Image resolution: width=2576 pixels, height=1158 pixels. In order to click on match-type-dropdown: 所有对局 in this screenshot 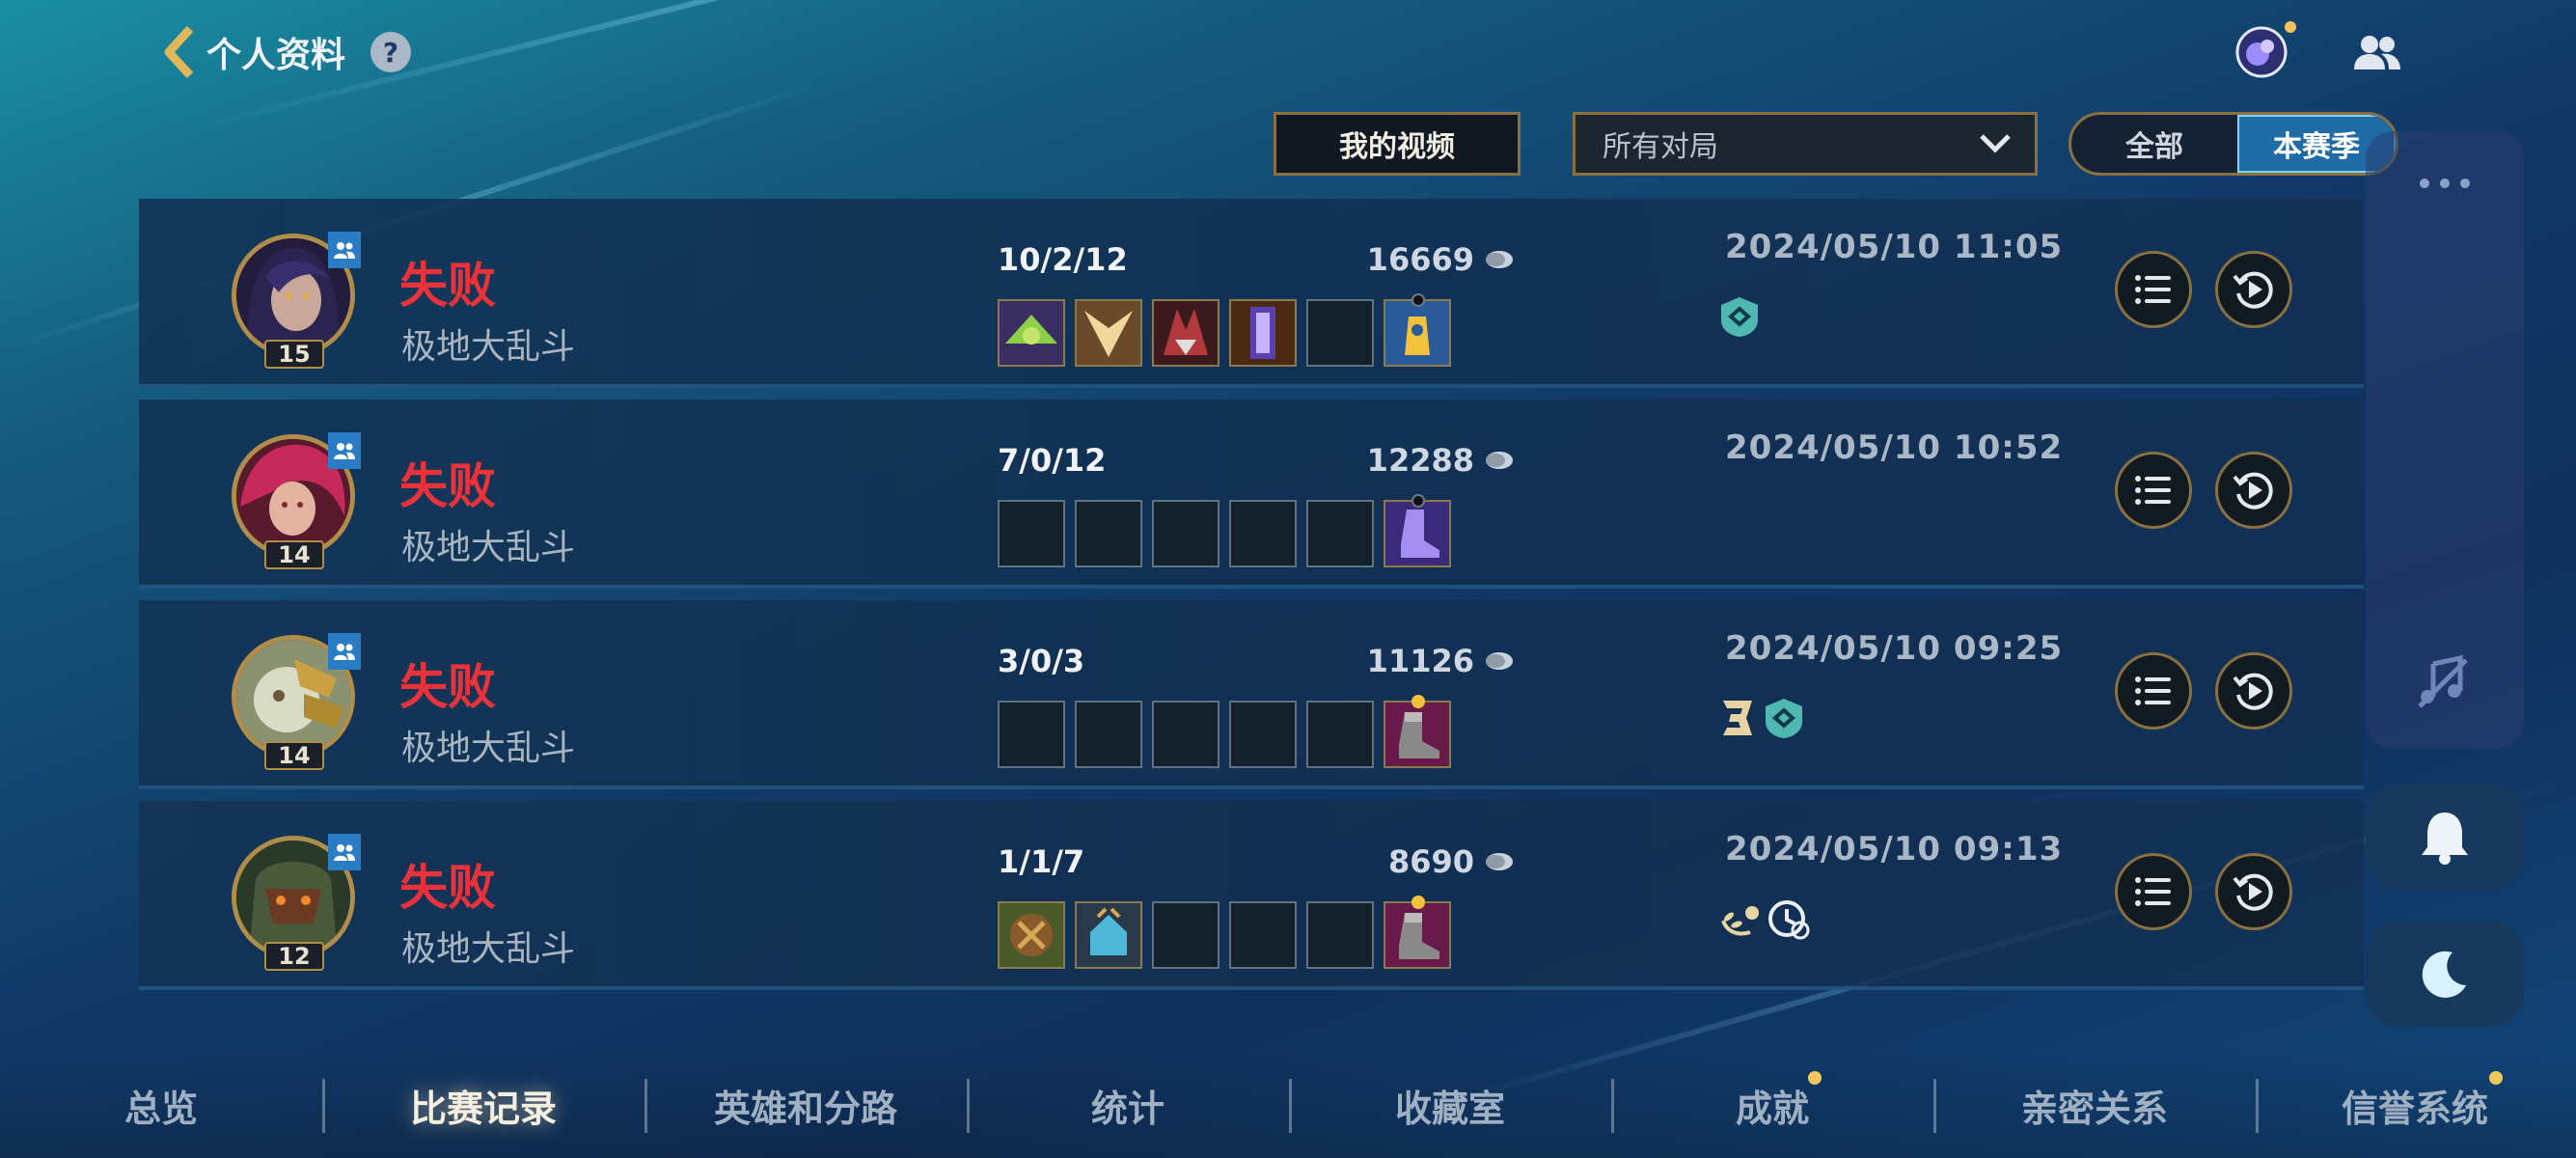, I will do `click(1805, 144)`.